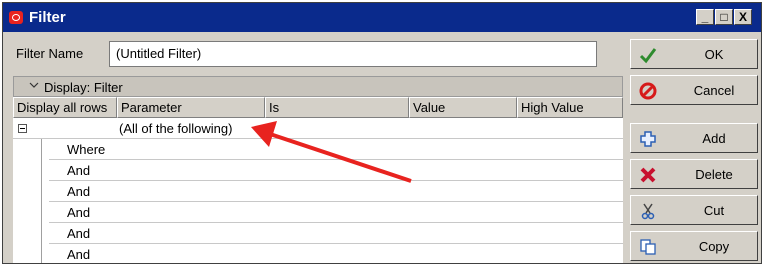 Image resolution: width=768 pixels, height=268 pixels. What do you see at coordinates (694, 54) in the screenshot?
I see `ok-button: OK` at bounding box center [694, 54].